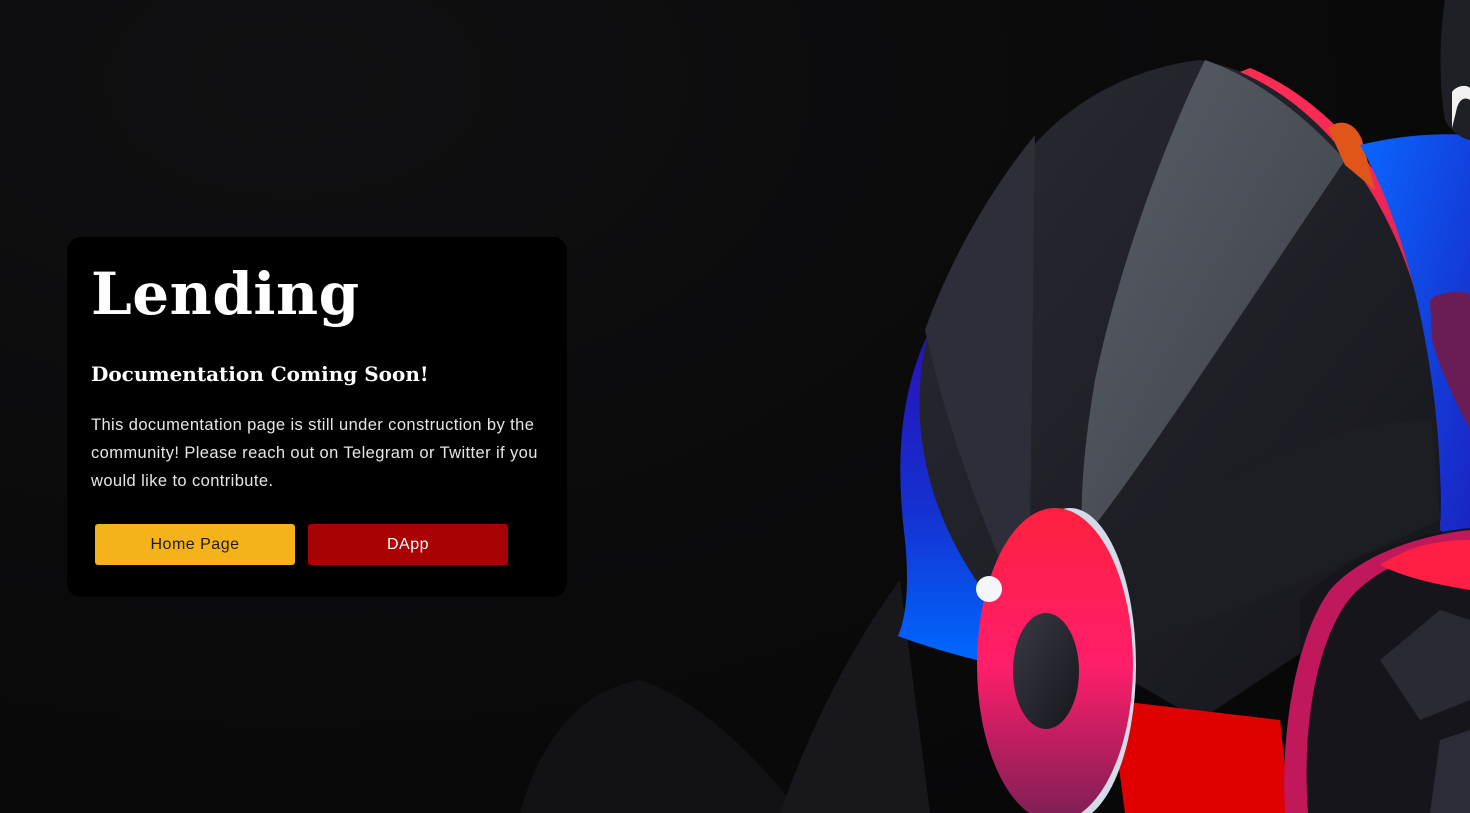 This screenshot has width=1470, height=813. What do you see at coordinates (260, 374) in the screenshot?
I see `page-subtitle: Documentation Coming Soon!` at bounding box center [260, 374].